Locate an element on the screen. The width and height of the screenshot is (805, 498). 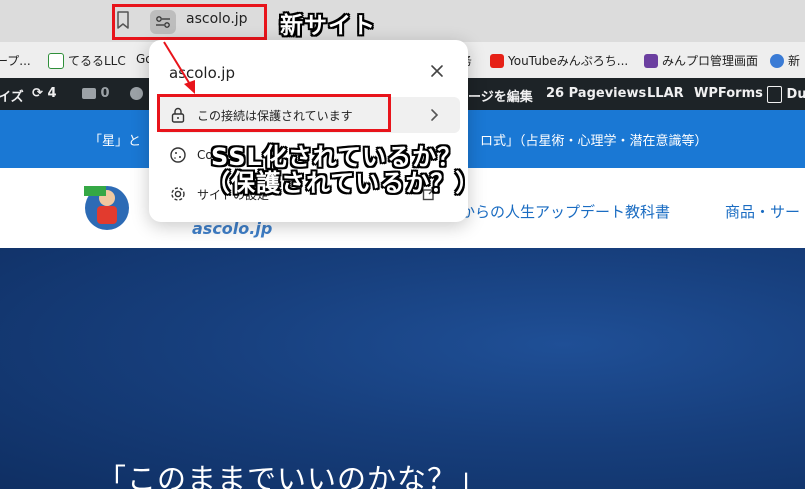
gear-icon is located at coordinates (178, 194).